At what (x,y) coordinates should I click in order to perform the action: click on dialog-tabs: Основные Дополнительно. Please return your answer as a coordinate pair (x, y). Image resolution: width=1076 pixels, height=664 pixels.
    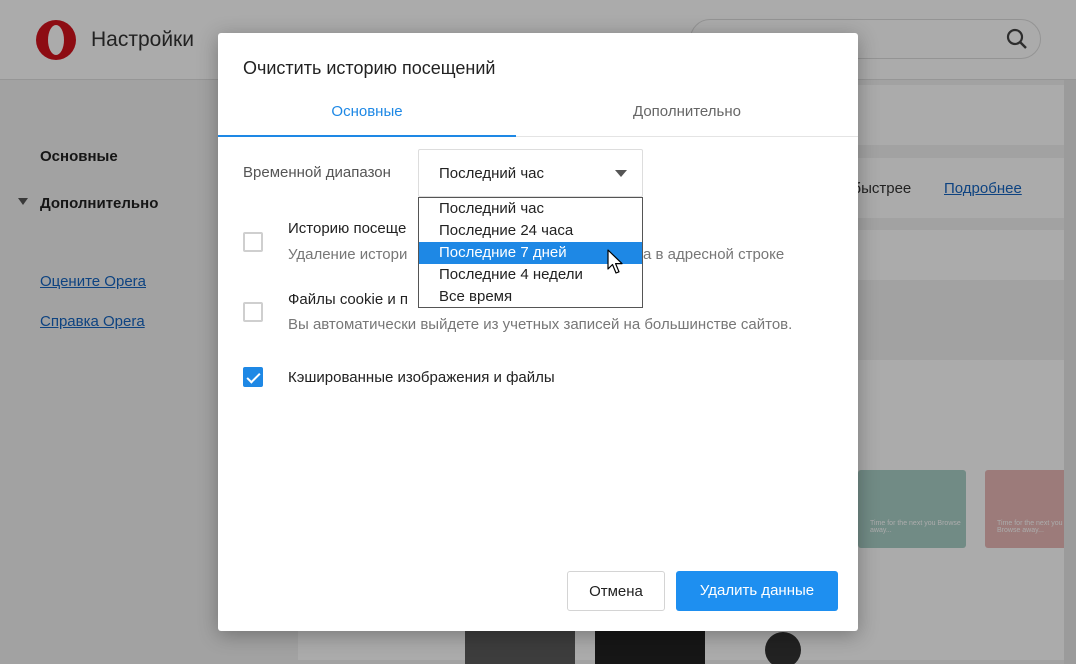
    Looking at the image, I should click on (538, 115).